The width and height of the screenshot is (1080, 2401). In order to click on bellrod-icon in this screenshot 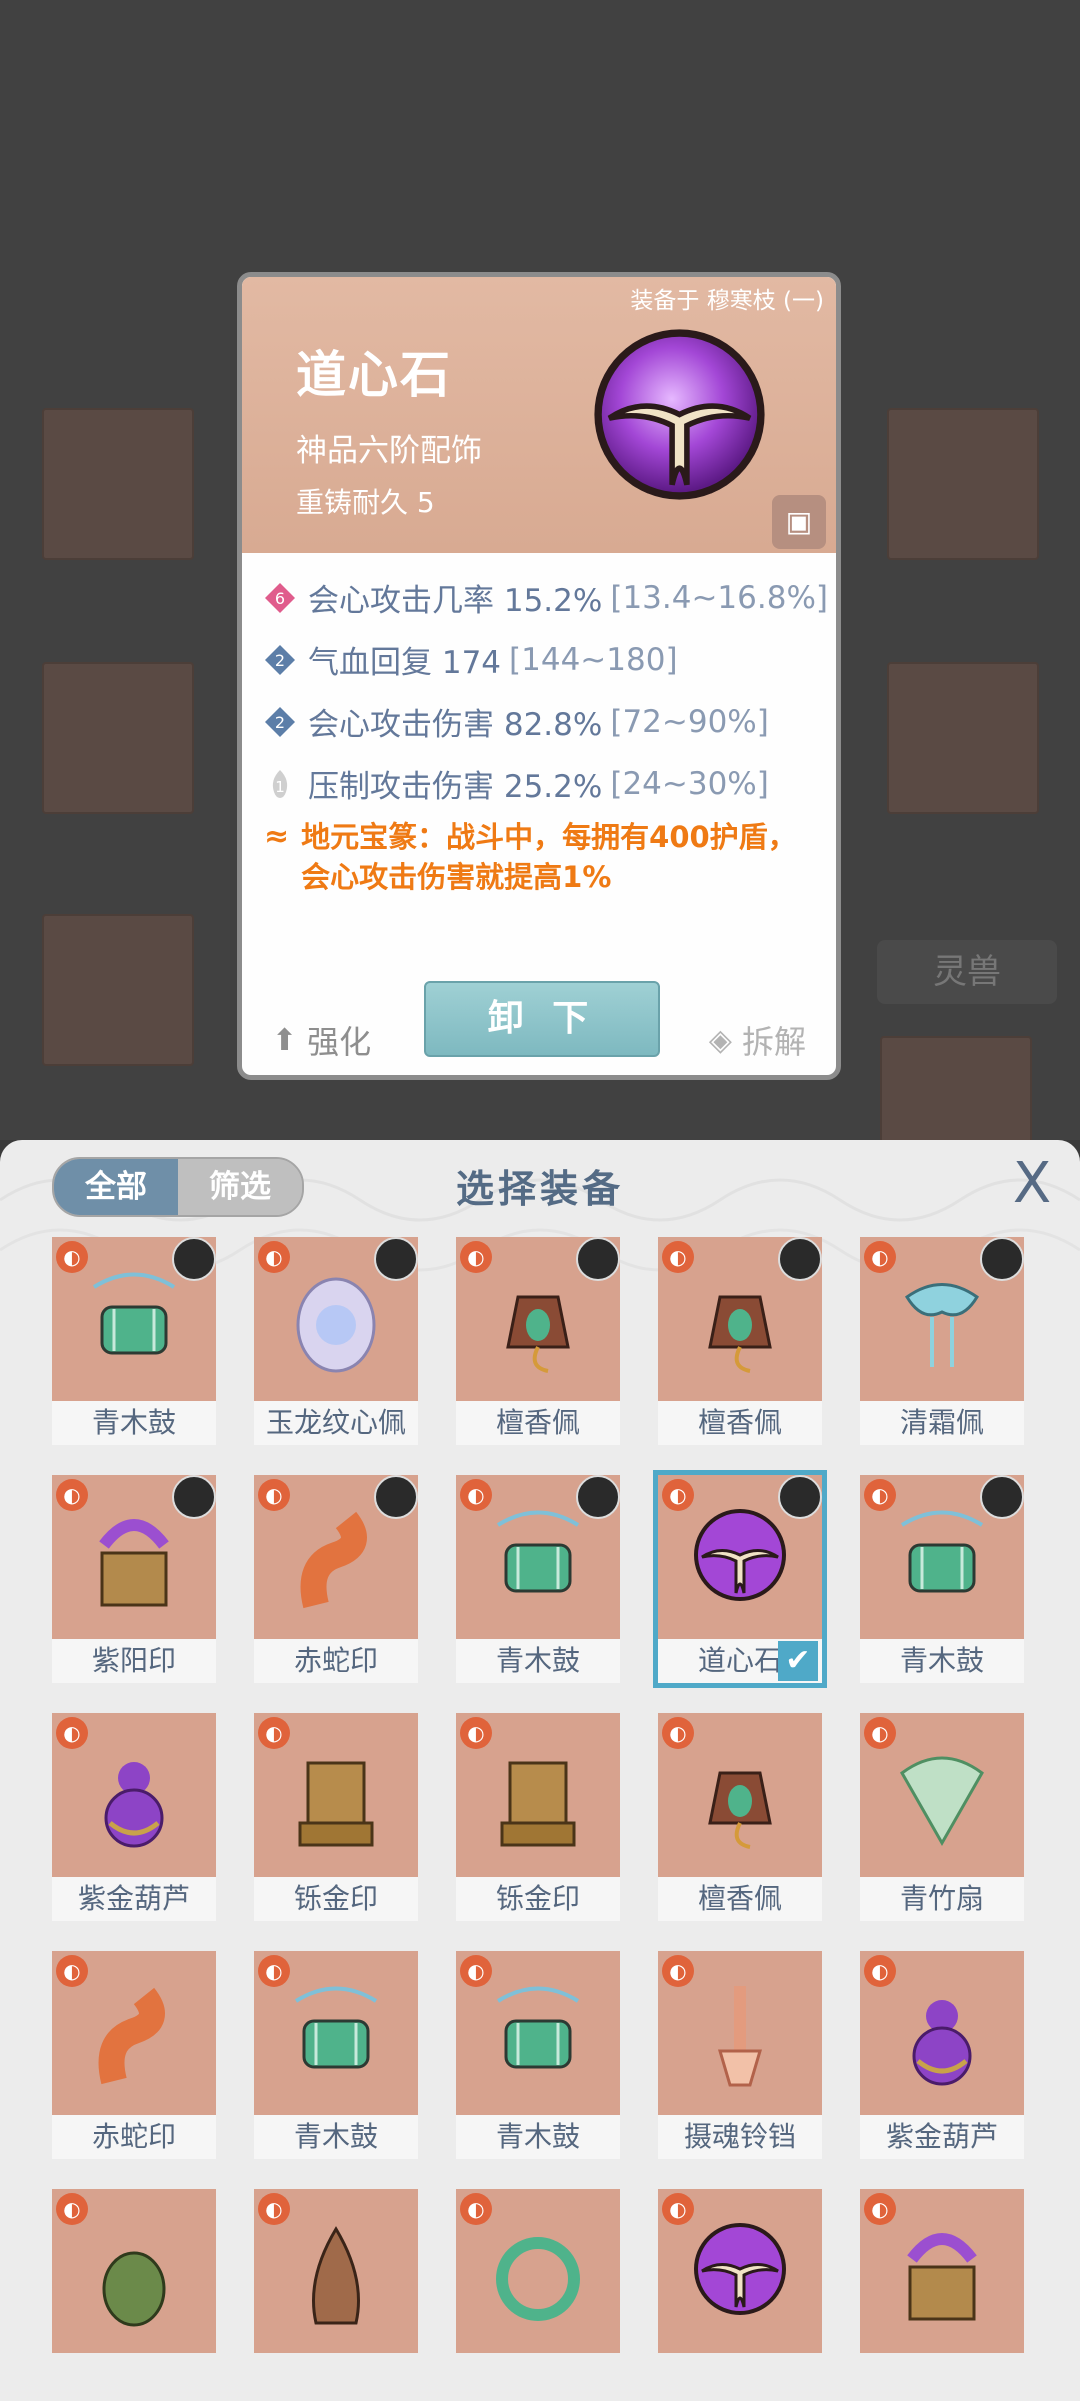, I will do `click(740, 2036)`.